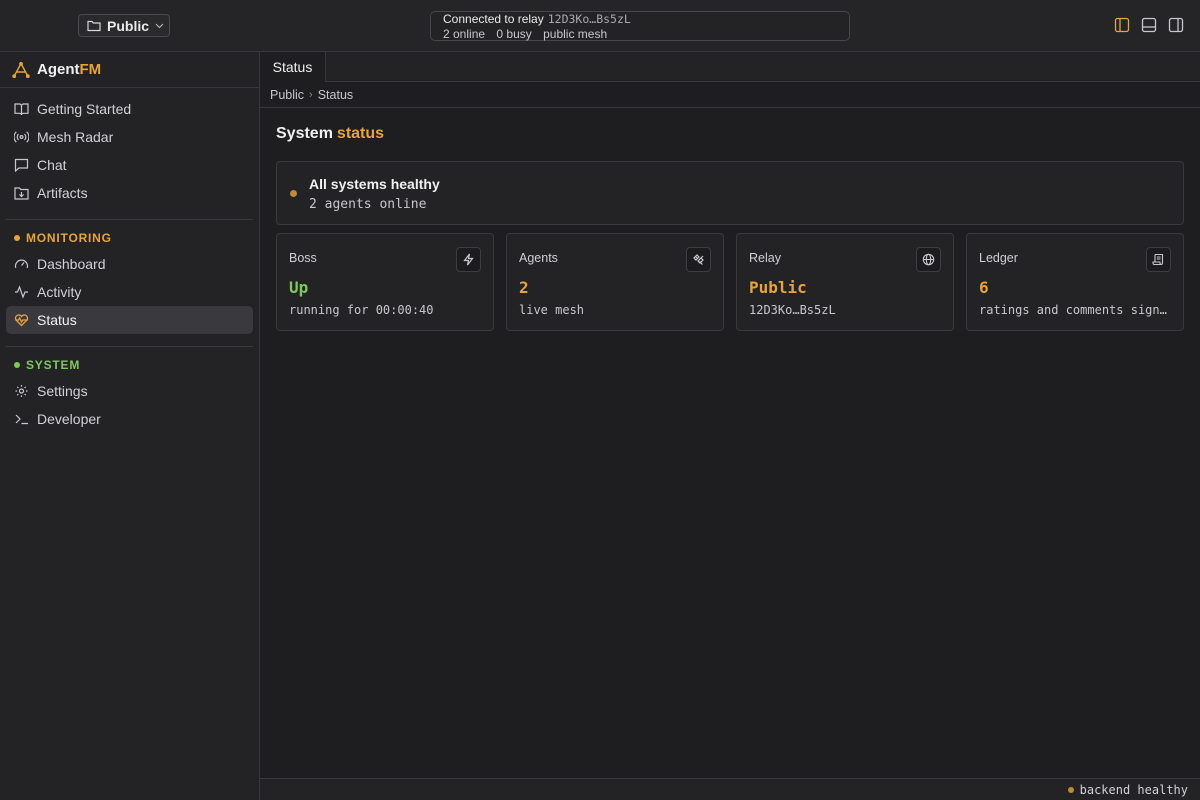 This screenshot has width=1200, height=800. What do you see at coordinates (21, 419) in the screenshot?
I see `terminal-icon` at bounding box center [21, 419].